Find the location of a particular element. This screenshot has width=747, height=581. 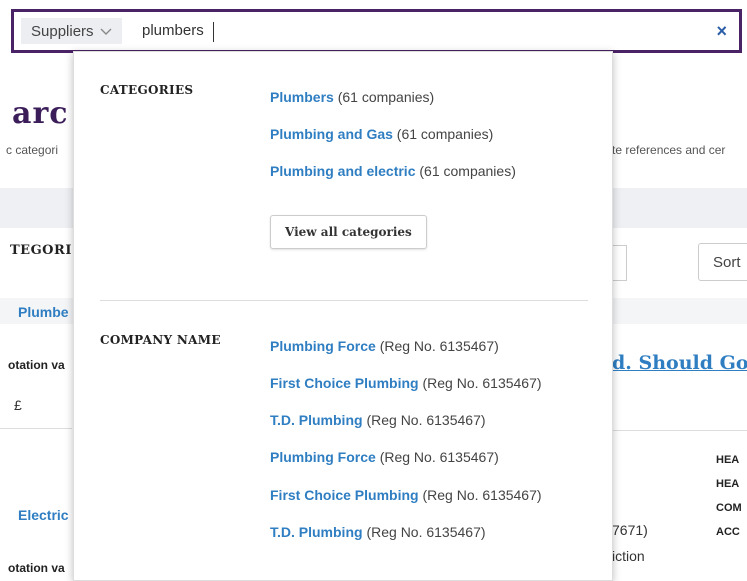

search-bar: Suppliers × is located at coordinates (376, 31).